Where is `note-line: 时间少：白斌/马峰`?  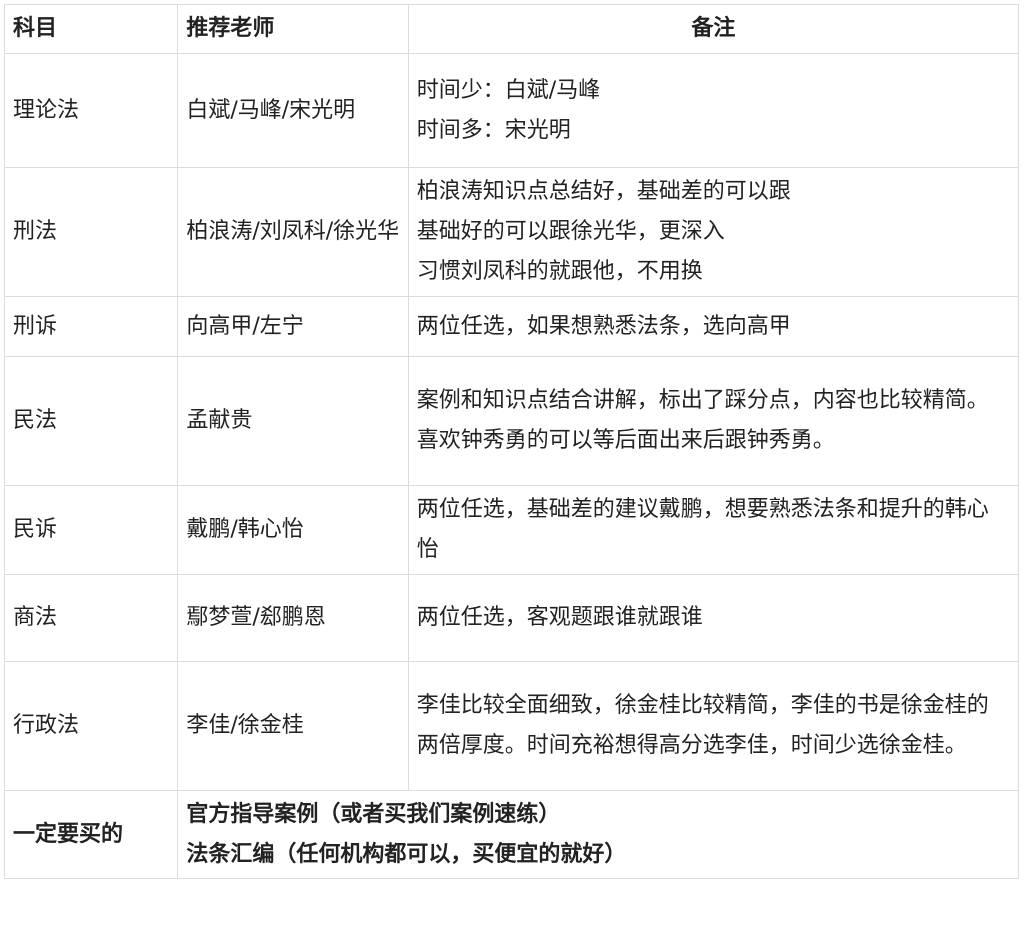 note-line: 时间少：白斌/马峰 is located at coordinates (508, 90).